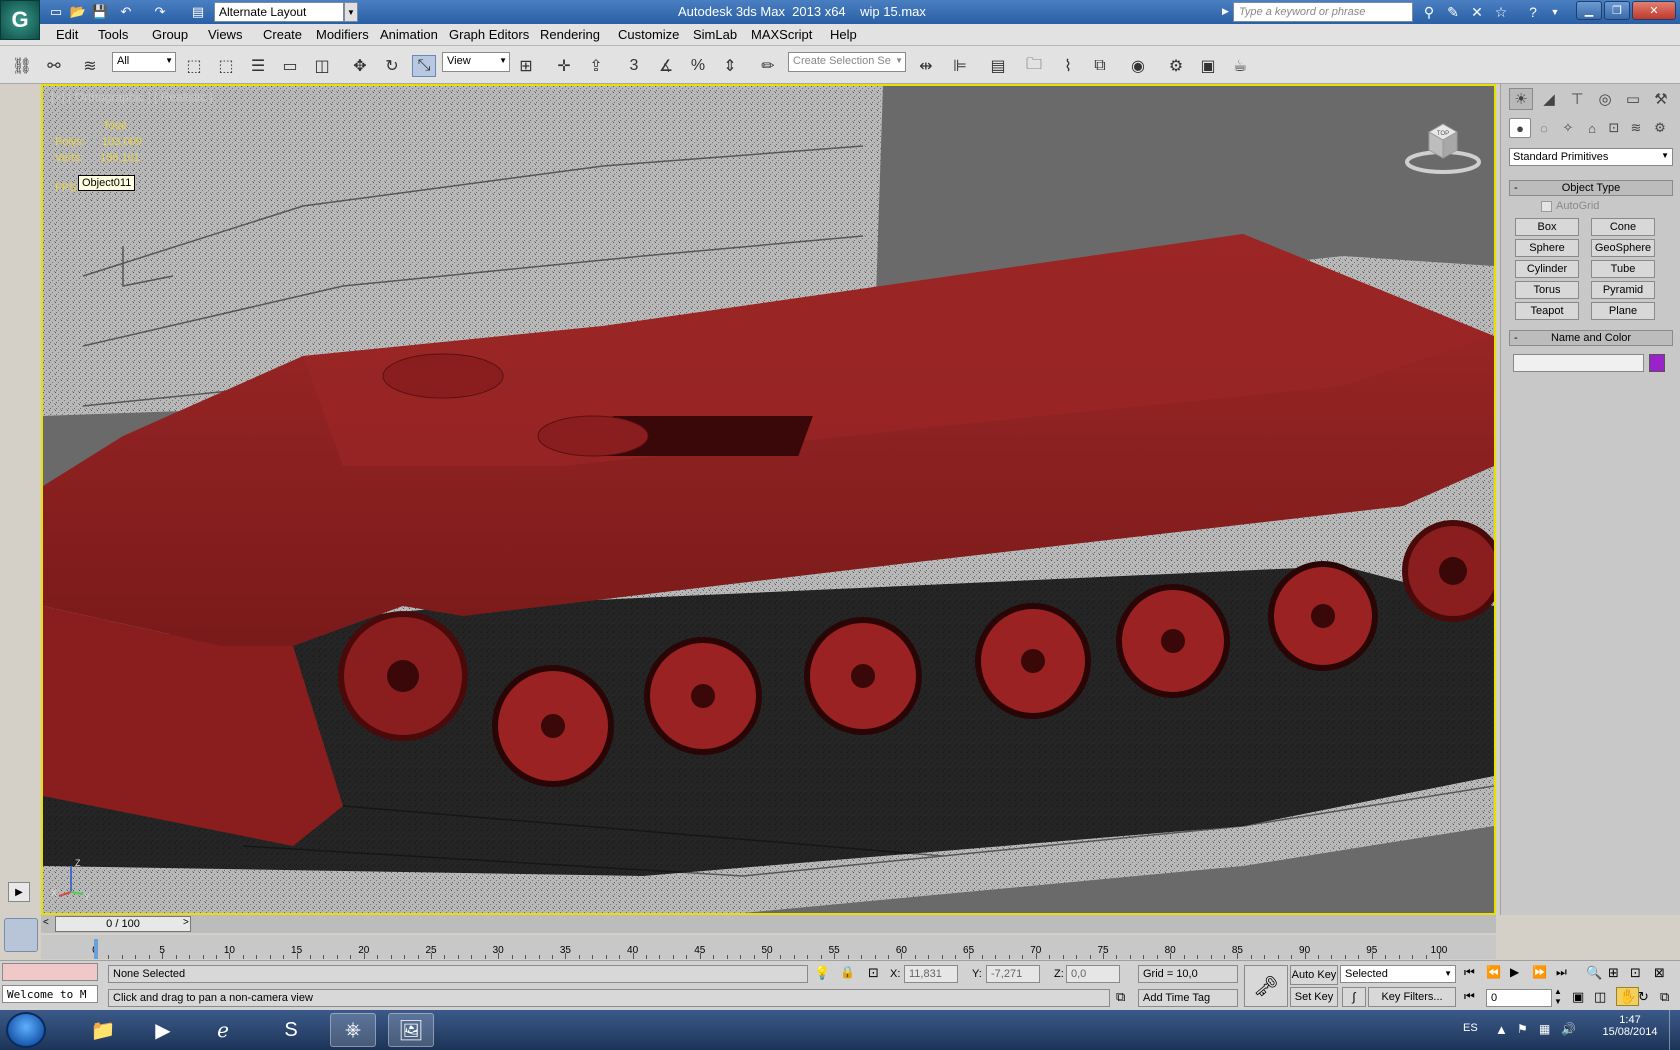 The image size is (1680, 1050). What do you see at coordinates (226, 66) in the screenshot?
I see `select-by-name-icon: ⬚` at bounding box center [226, 66].